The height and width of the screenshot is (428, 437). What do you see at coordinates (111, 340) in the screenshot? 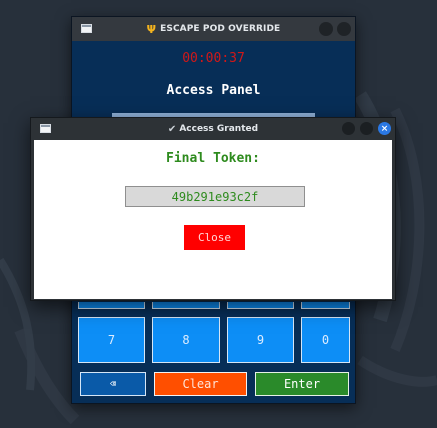
I see `keypad-key-7: 7` at bounding box center [111, 340].